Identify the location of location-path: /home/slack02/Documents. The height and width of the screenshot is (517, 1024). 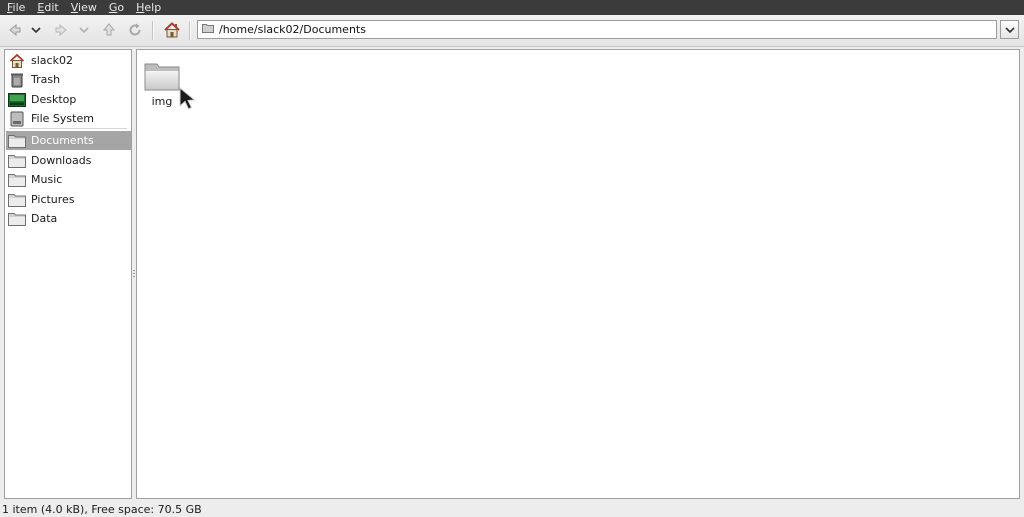
(292, 29).